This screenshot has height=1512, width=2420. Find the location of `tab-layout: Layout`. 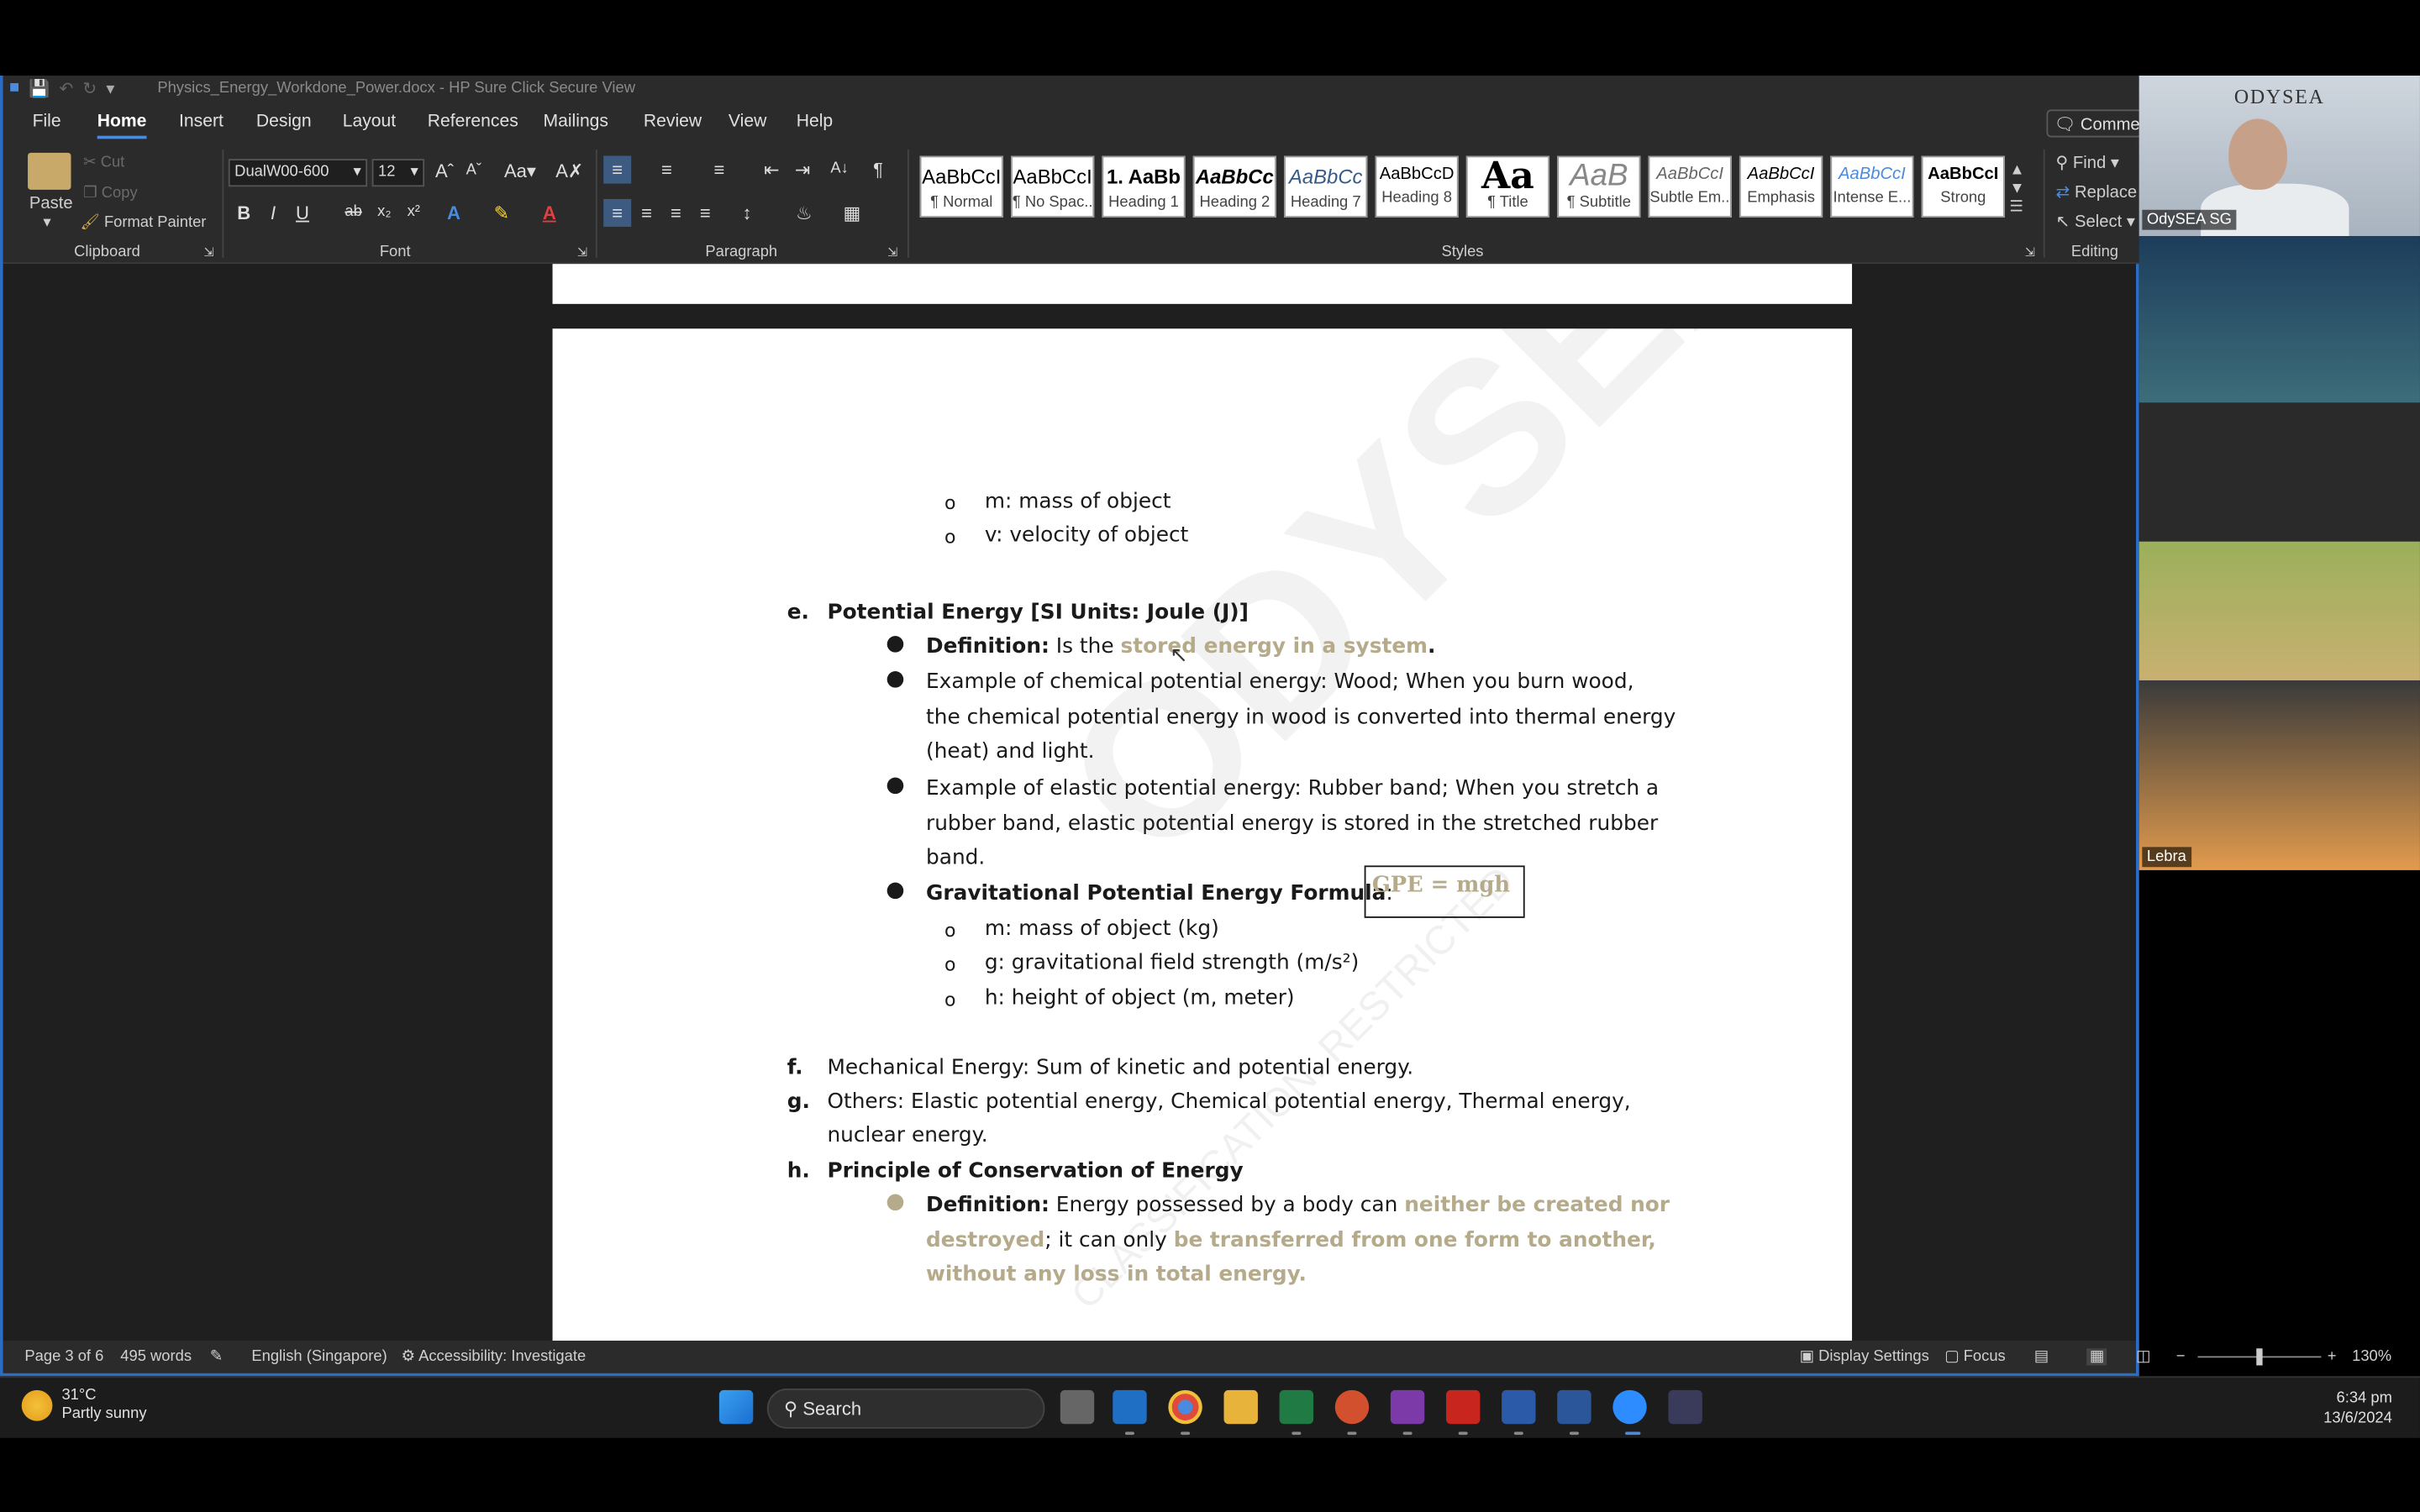

tab-layout: Layout is located at coordinates (369, 122).